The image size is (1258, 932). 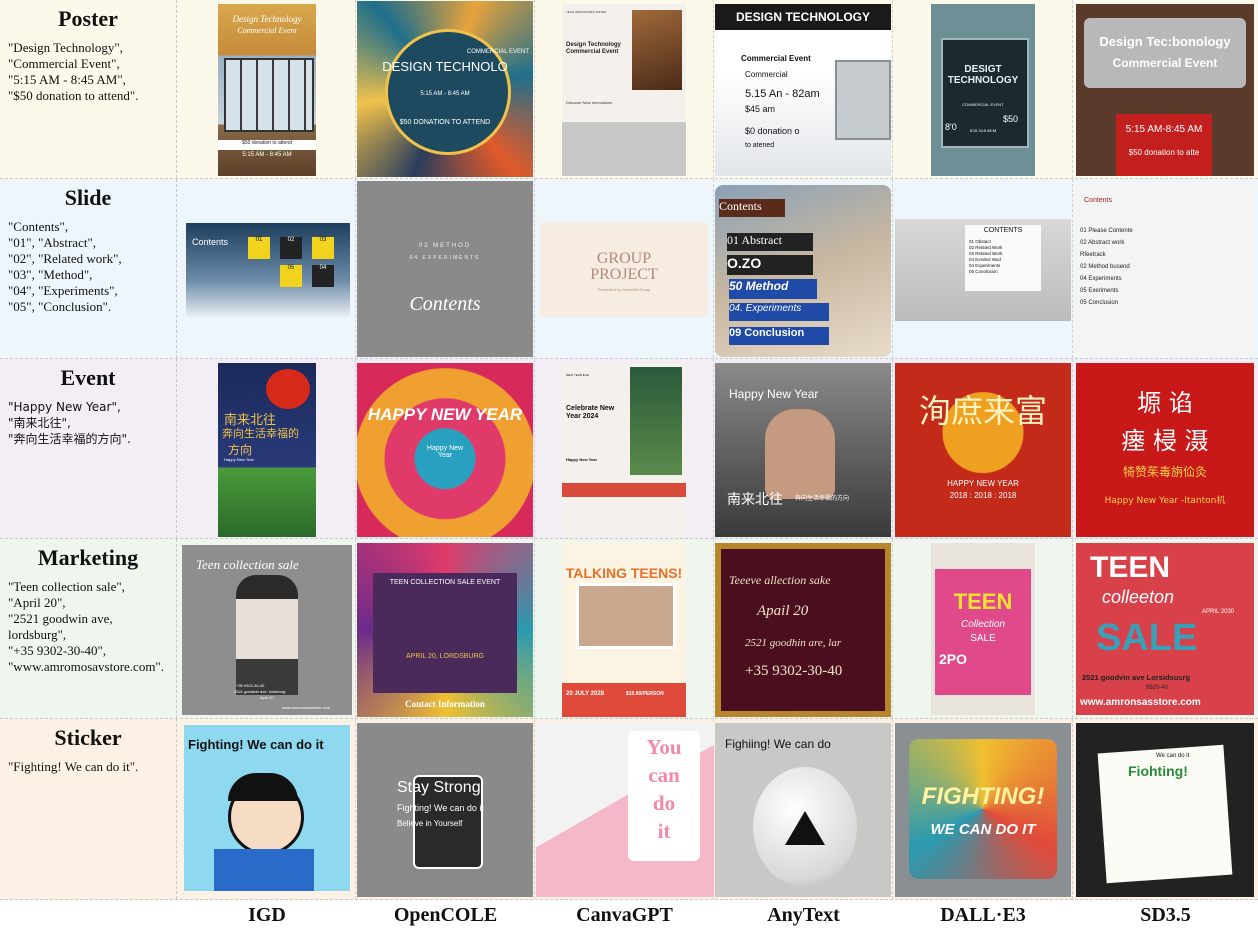 What do you see at coordinates (445, 582) in the screenshot?
I see `mkt-title: TEEN COLLECTION SALE EVENT` at bounding box center [445, 582].